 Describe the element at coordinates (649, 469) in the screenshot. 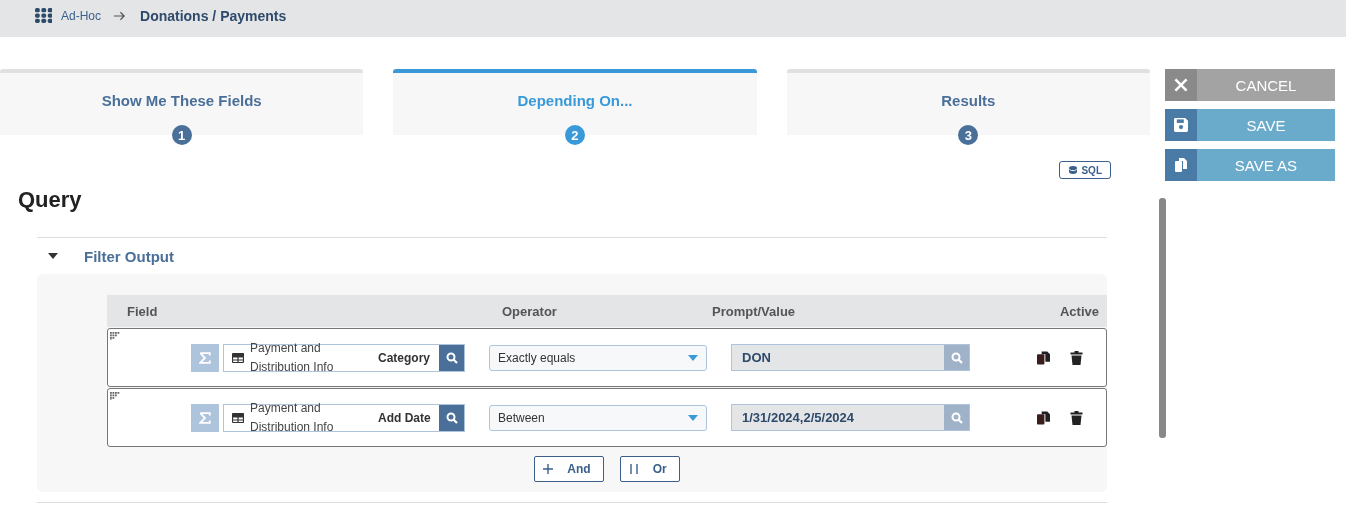

I see `logic-button: Or` at that location.